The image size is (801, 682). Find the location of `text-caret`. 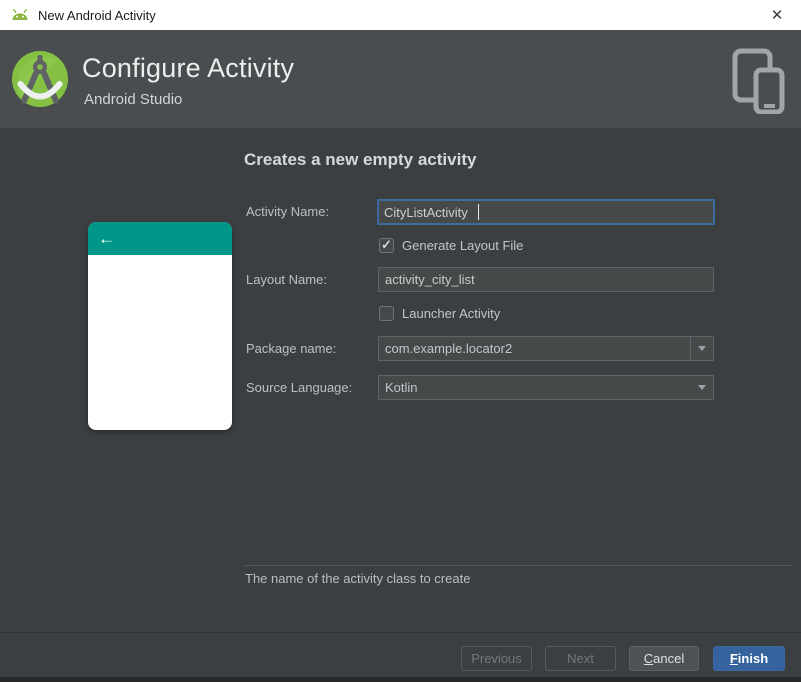

text-caret is located at coordinates (478, 212).